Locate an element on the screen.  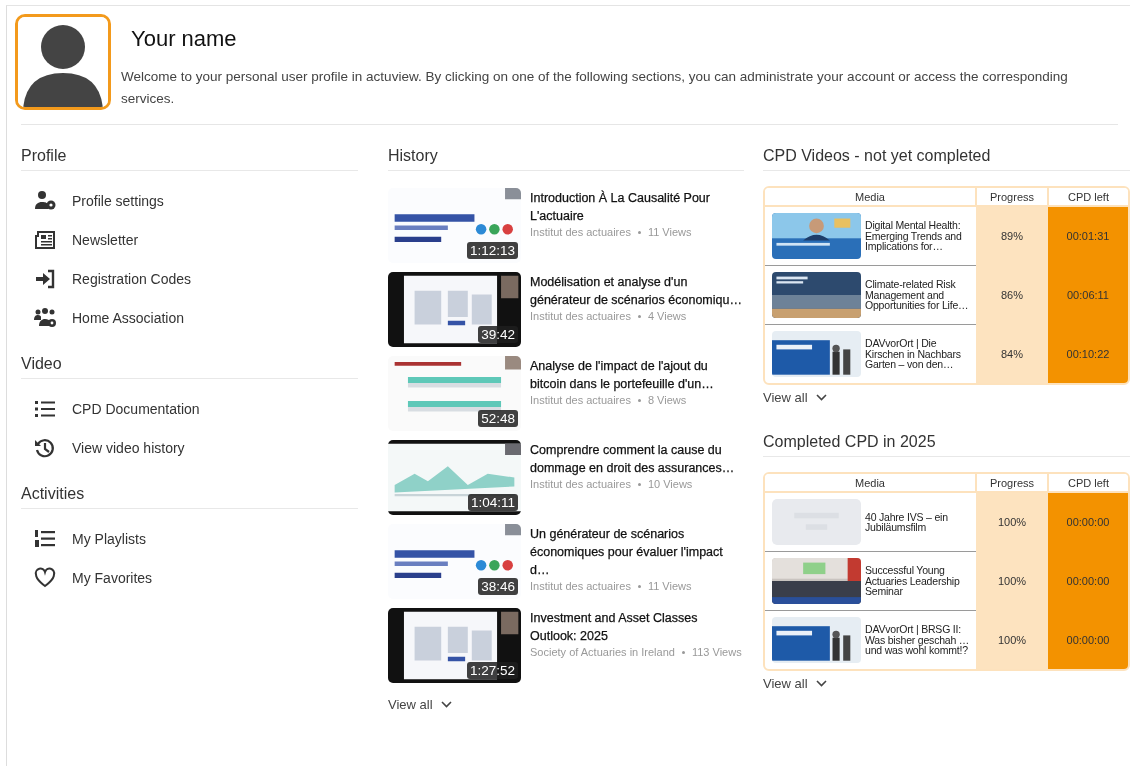
duration-badge: 1:12:13 is located at coordinates (492, 250).